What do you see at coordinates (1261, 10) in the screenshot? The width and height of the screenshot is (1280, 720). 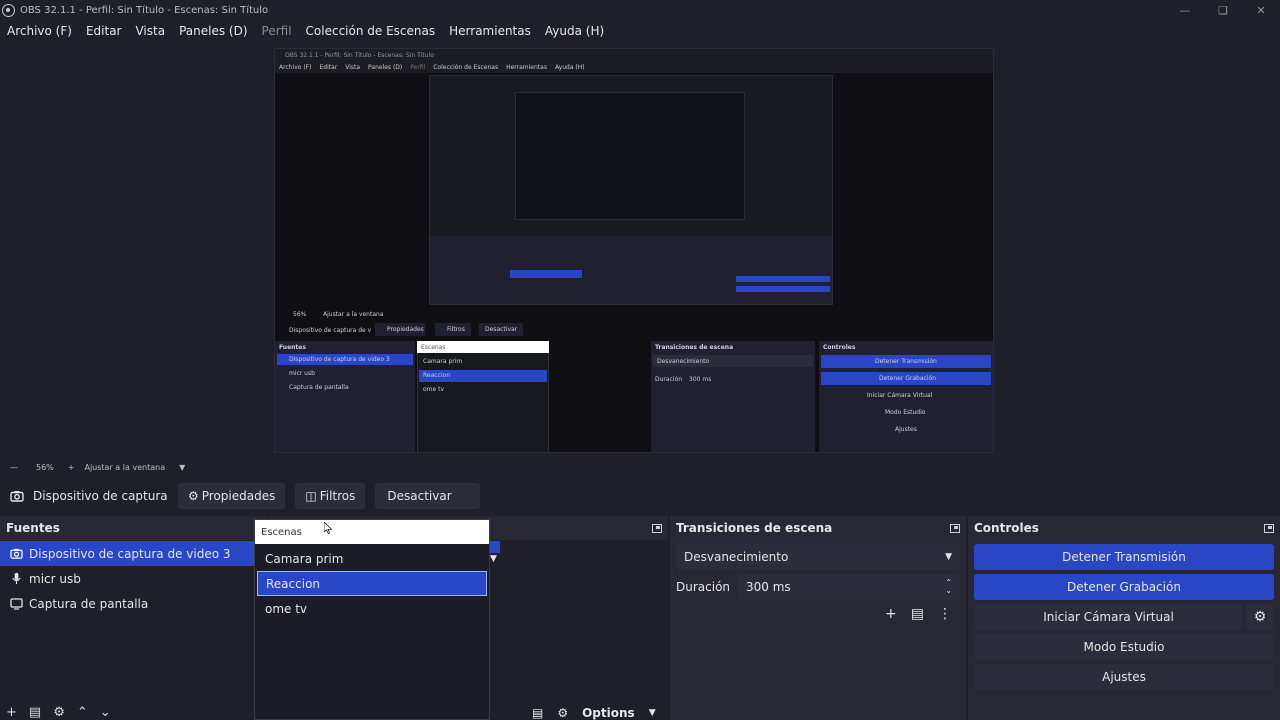 I see `close-button: ✕` at bounding box center [1261, 10].